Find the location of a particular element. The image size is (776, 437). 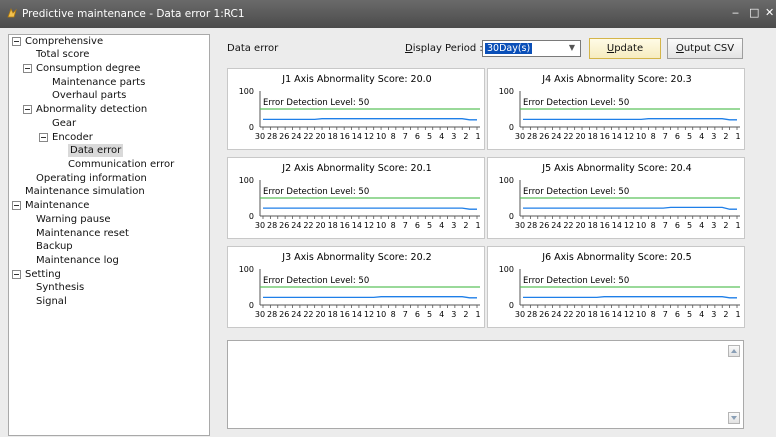

tree-item-consumption-degree: Consumption degree is located at coordinates (88, 68).